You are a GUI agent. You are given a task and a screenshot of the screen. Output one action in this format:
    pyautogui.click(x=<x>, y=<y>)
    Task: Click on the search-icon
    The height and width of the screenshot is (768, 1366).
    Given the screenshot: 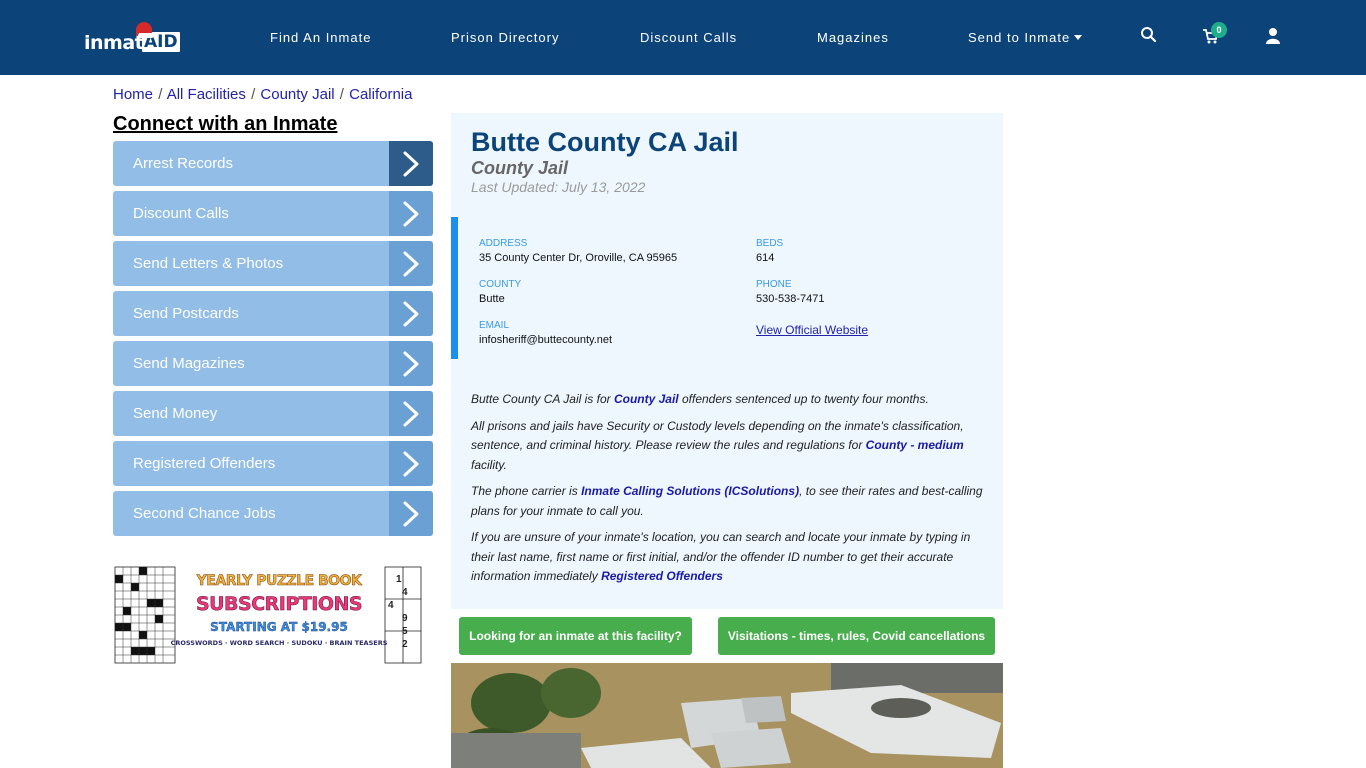 What is the action you would take?
    pyautogui.click(x=1150, y=36)
    